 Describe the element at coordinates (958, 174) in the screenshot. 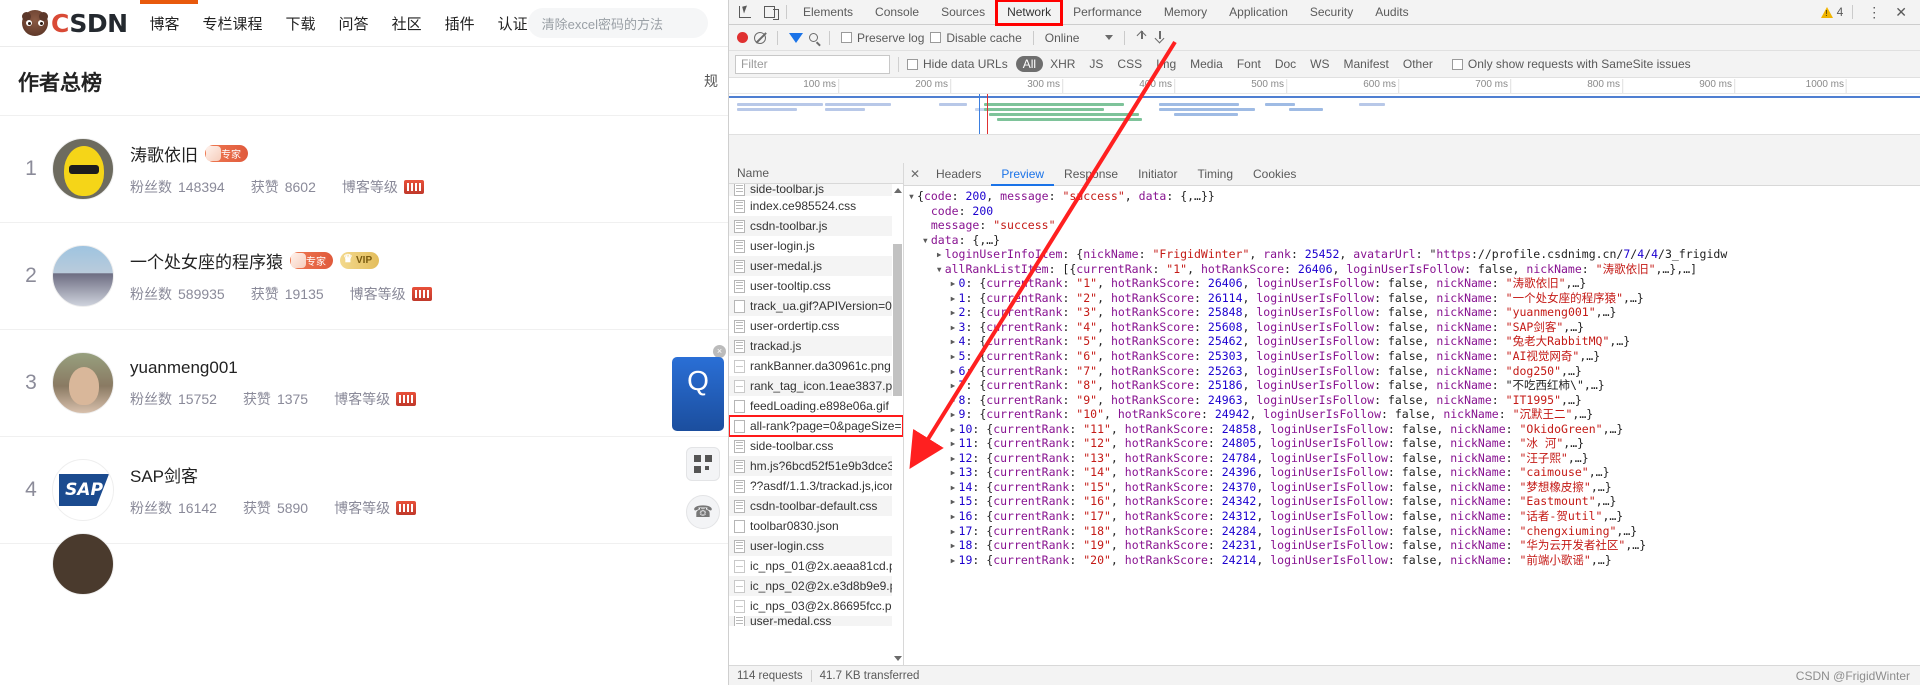

I see `detail-tab-headers: Headers` at that location.